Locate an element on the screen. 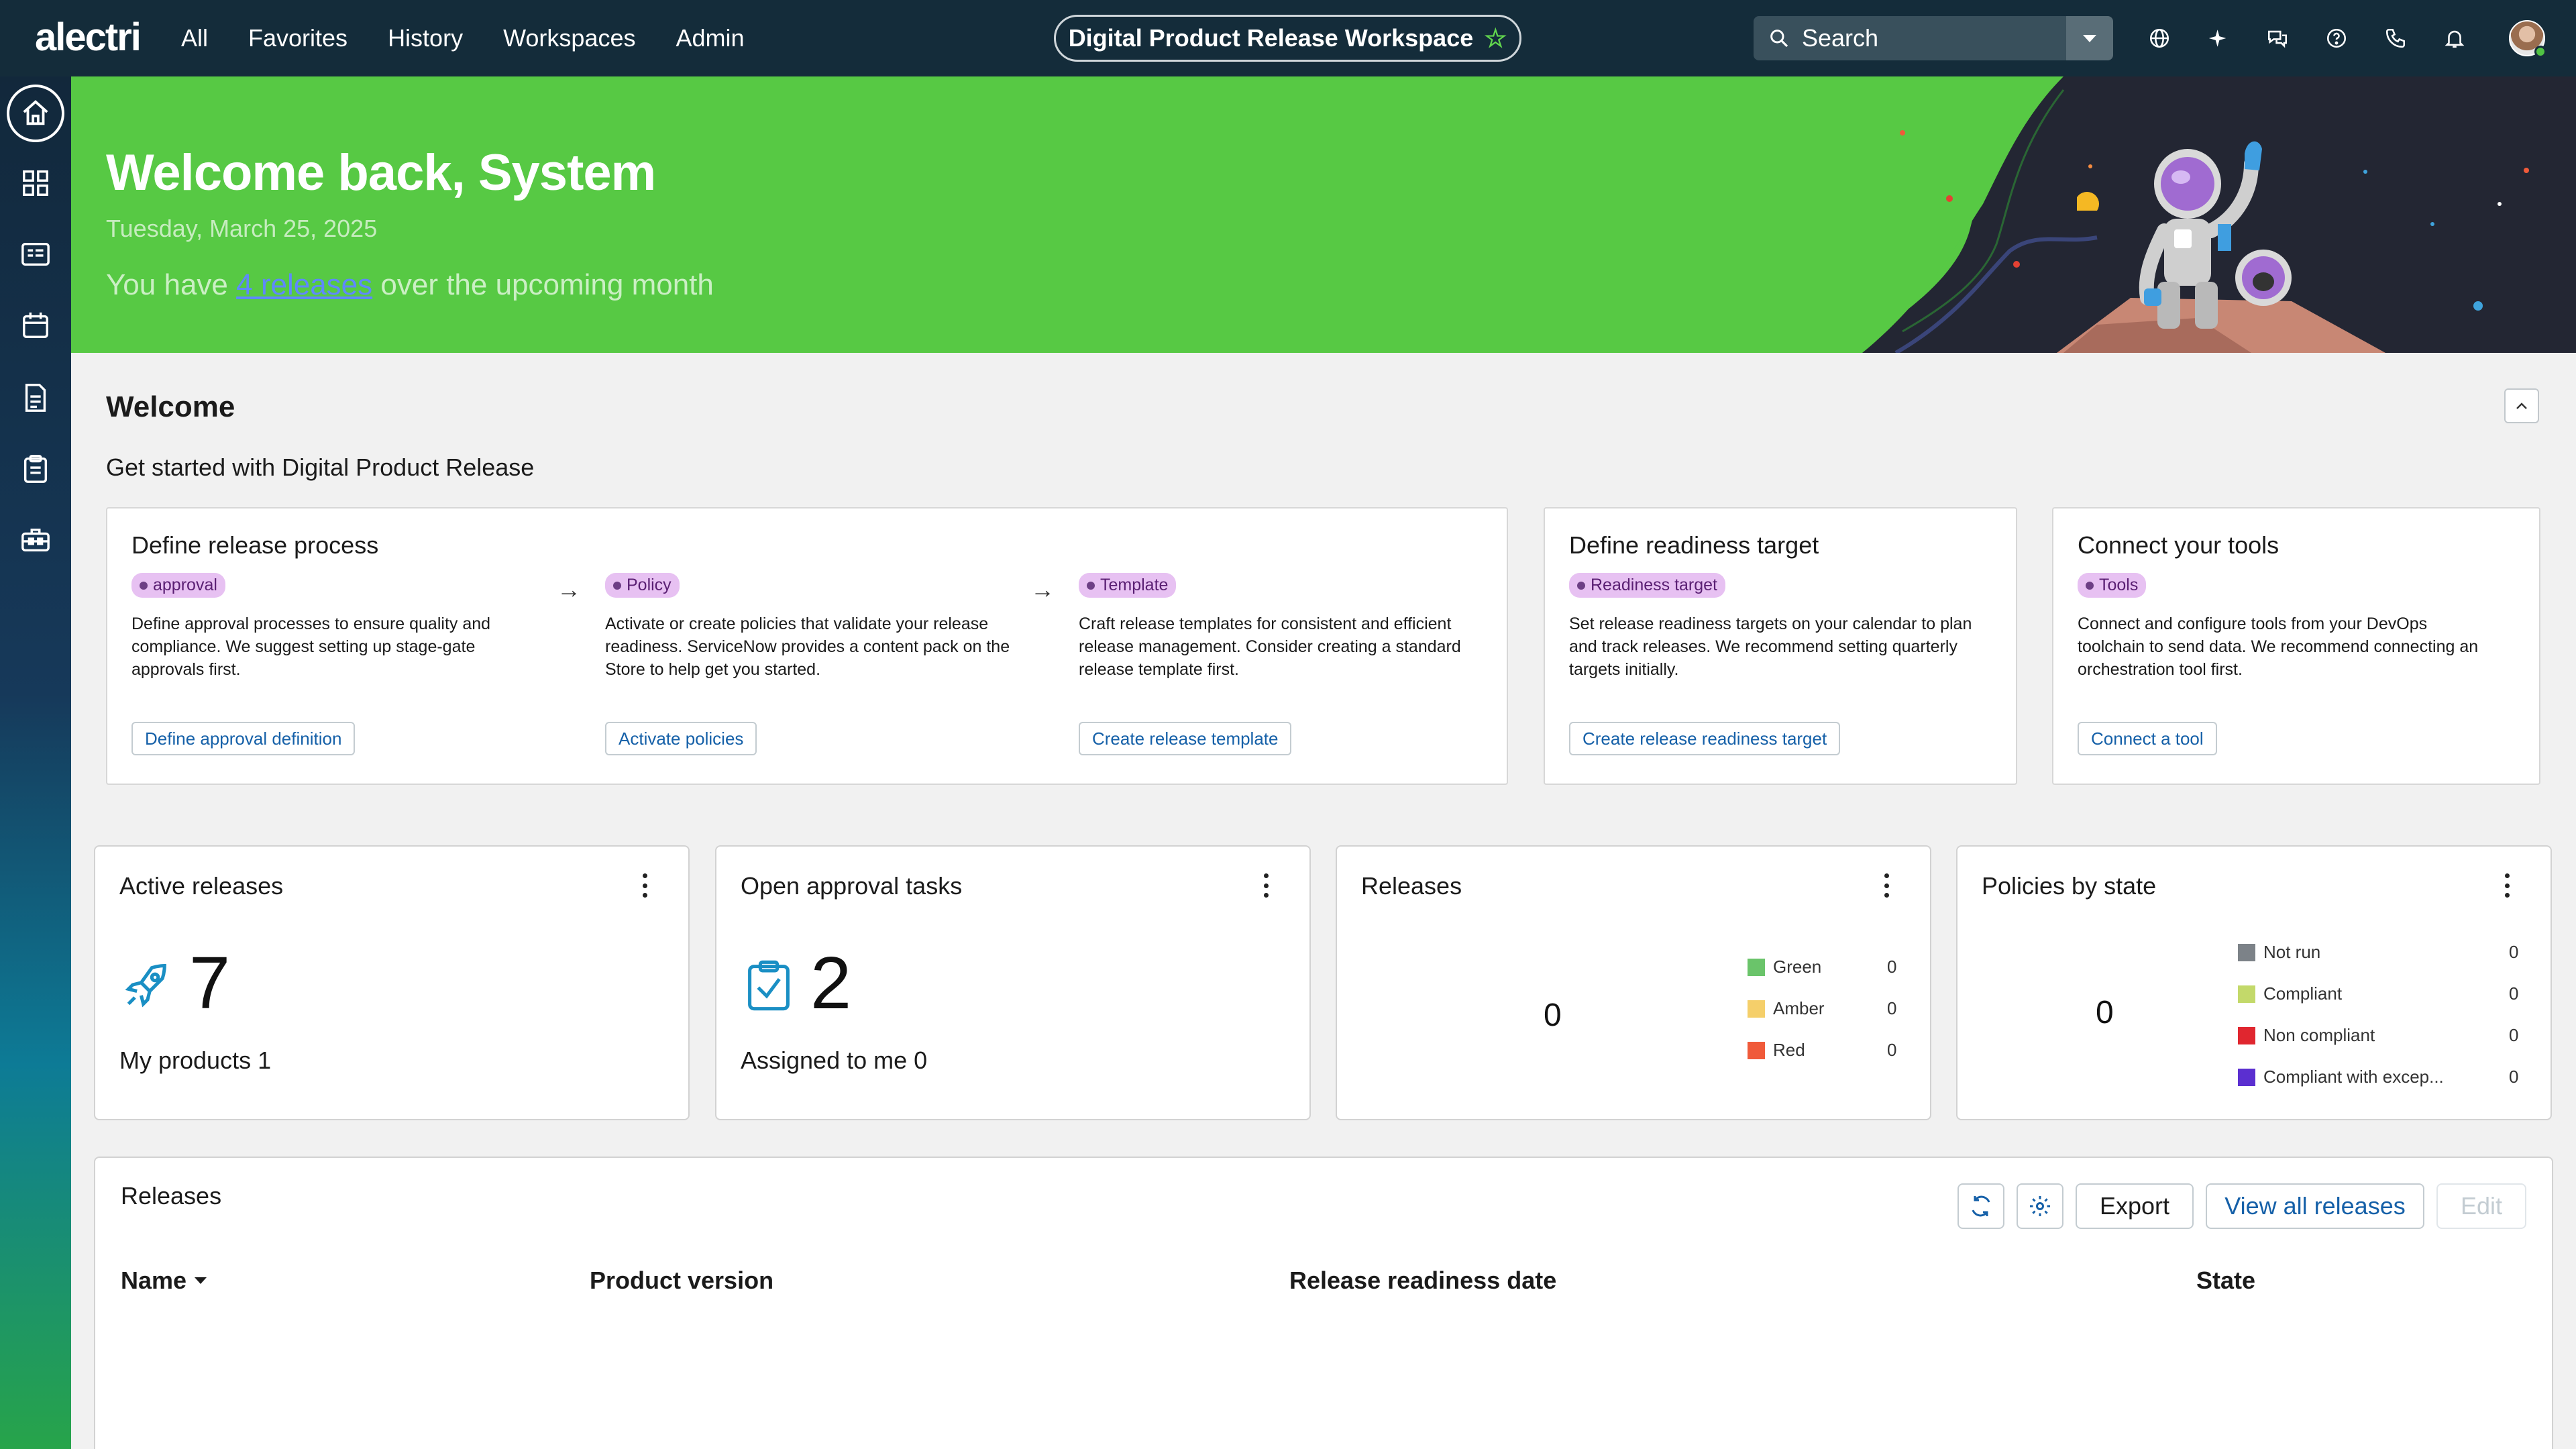 The height and width of the screenshot is (1449, 2576). column-header-name: Name is located at coordinates (164, 1281).